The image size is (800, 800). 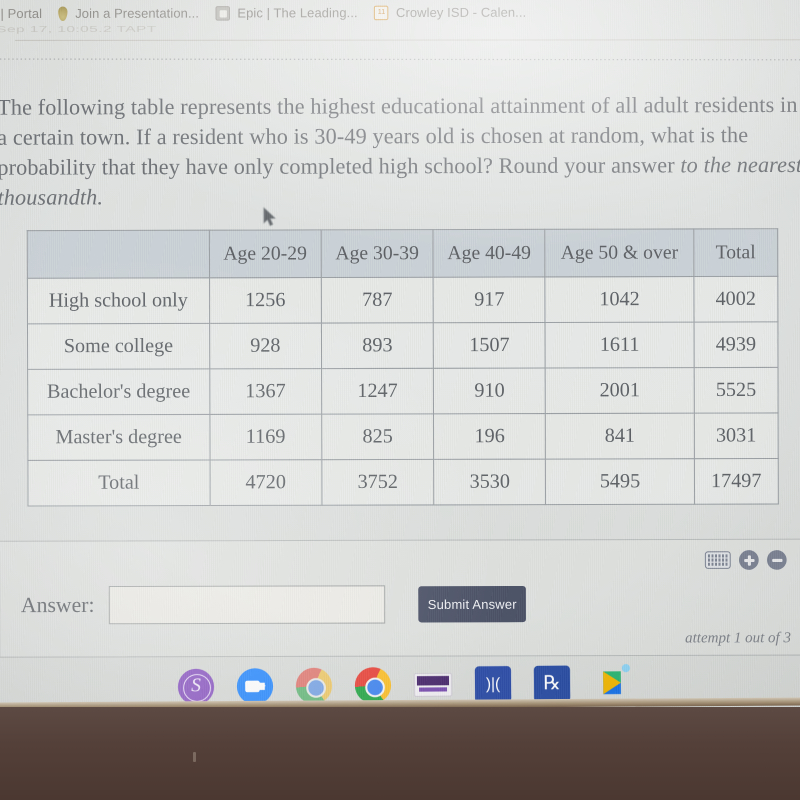 I want to click on cell: 1042, so click(x=619, y=299).